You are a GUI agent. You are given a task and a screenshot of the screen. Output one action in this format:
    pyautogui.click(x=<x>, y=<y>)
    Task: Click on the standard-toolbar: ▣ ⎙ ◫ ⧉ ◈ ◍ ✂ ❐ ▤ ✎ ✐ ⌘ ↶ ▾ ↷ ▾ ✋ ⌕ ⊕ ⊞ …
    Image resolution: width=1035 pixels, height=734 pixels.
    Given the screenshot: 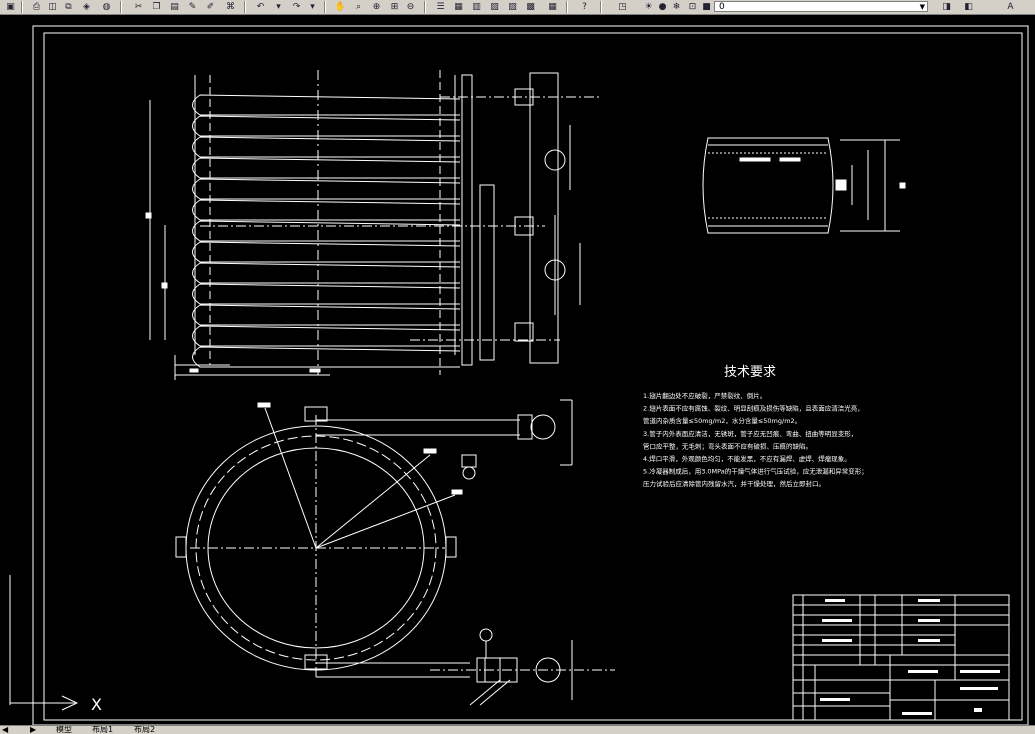 What is the action you would take?
    pyautogui.click(x=517, y=7)
    